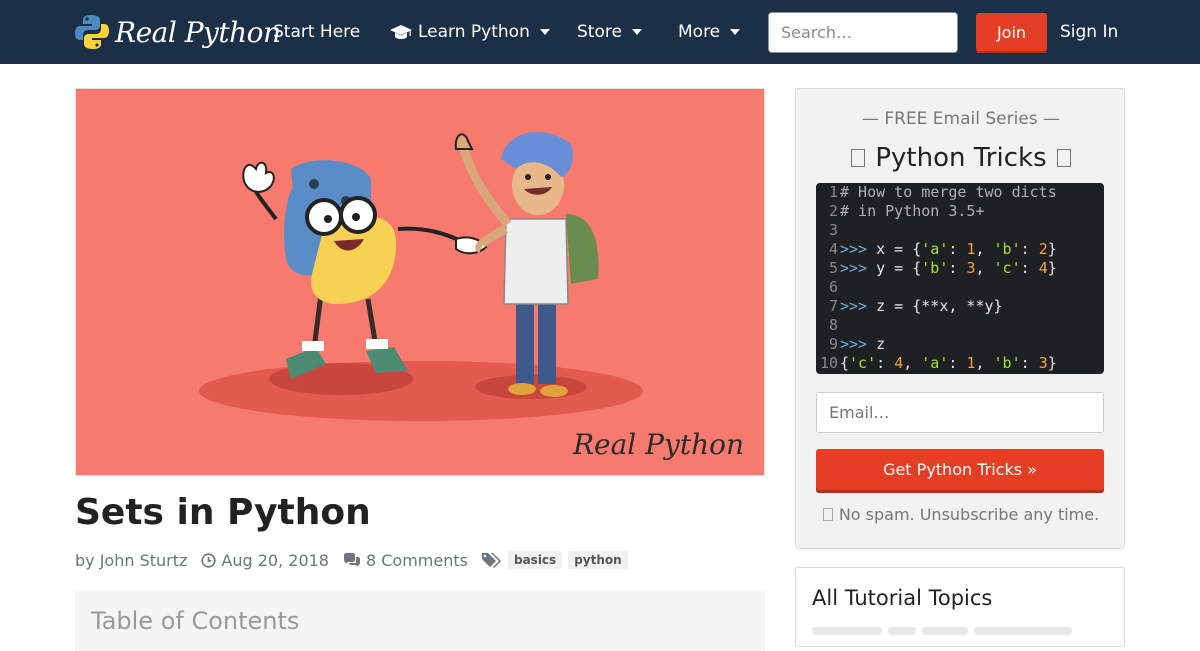 This screenshot has height=651, width=1200. Describe the element at coordinates (960, 230) in the screenshot. I see `code-line: 3` at that location.